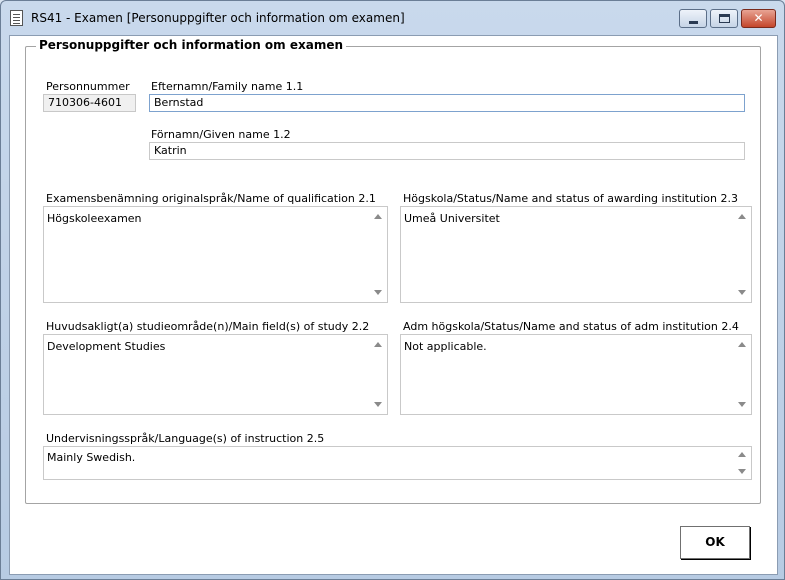  I want to click on maximize-button, so click(724, 18).